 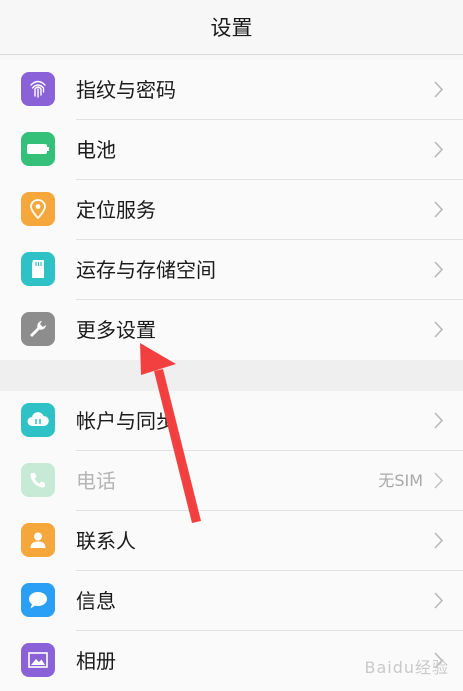 What do you see at coordinates (126, 421) in the screenshot?
I see `row-label: 帐户与同步` at bounding box center [126, 421].